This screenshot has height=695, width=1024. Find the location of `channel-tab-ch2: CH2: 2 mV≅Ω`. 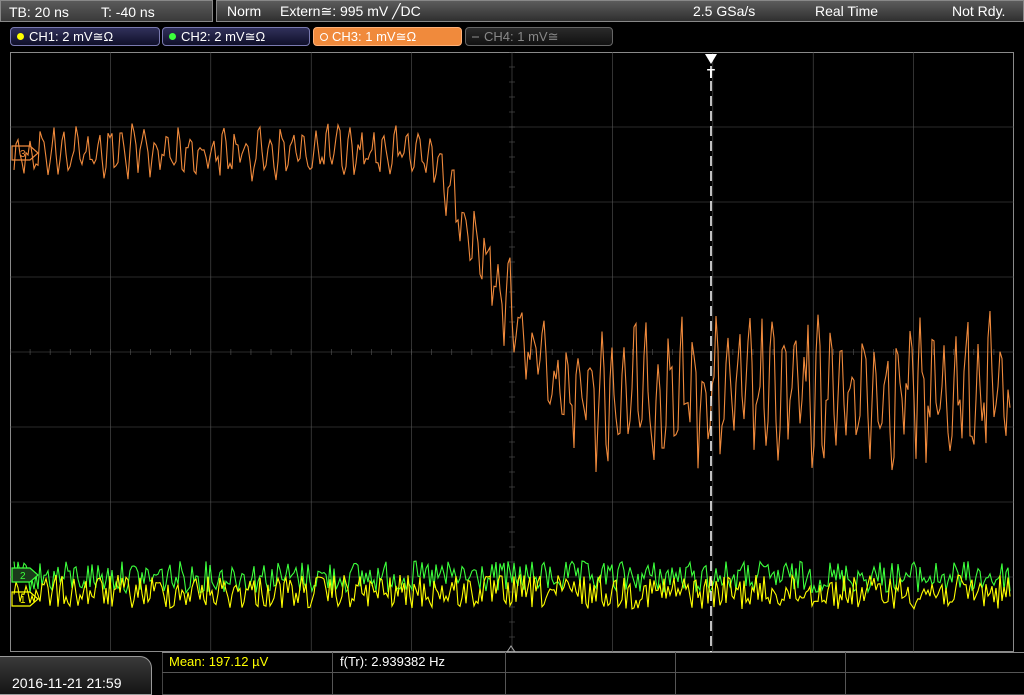

channel-tab-ch2: CH2: 2 mV≅Ω is located at coordinates (236, 36).